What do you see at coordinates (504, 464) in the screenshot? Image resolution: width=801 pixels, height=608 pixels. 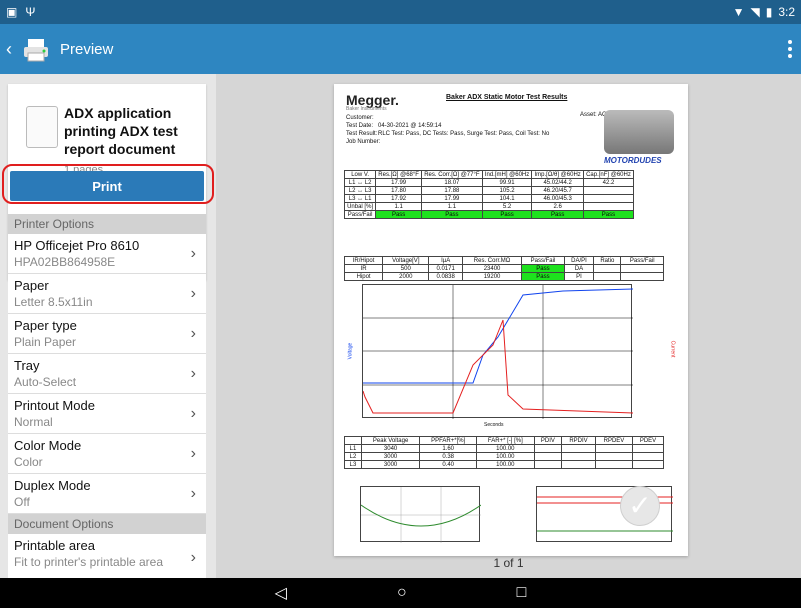 I see `table-row: L3 3000 0.40 100.00` at bounding box center [504, 464].